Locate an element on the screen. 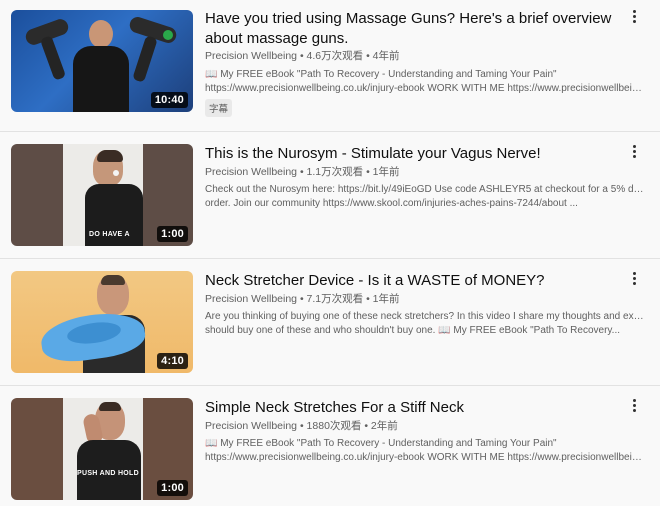 Image resolution: width=660 pixels, height=506 pixels. video-thumbnail: DO HAVE A 1:00 is located at coordinates (102, 195).